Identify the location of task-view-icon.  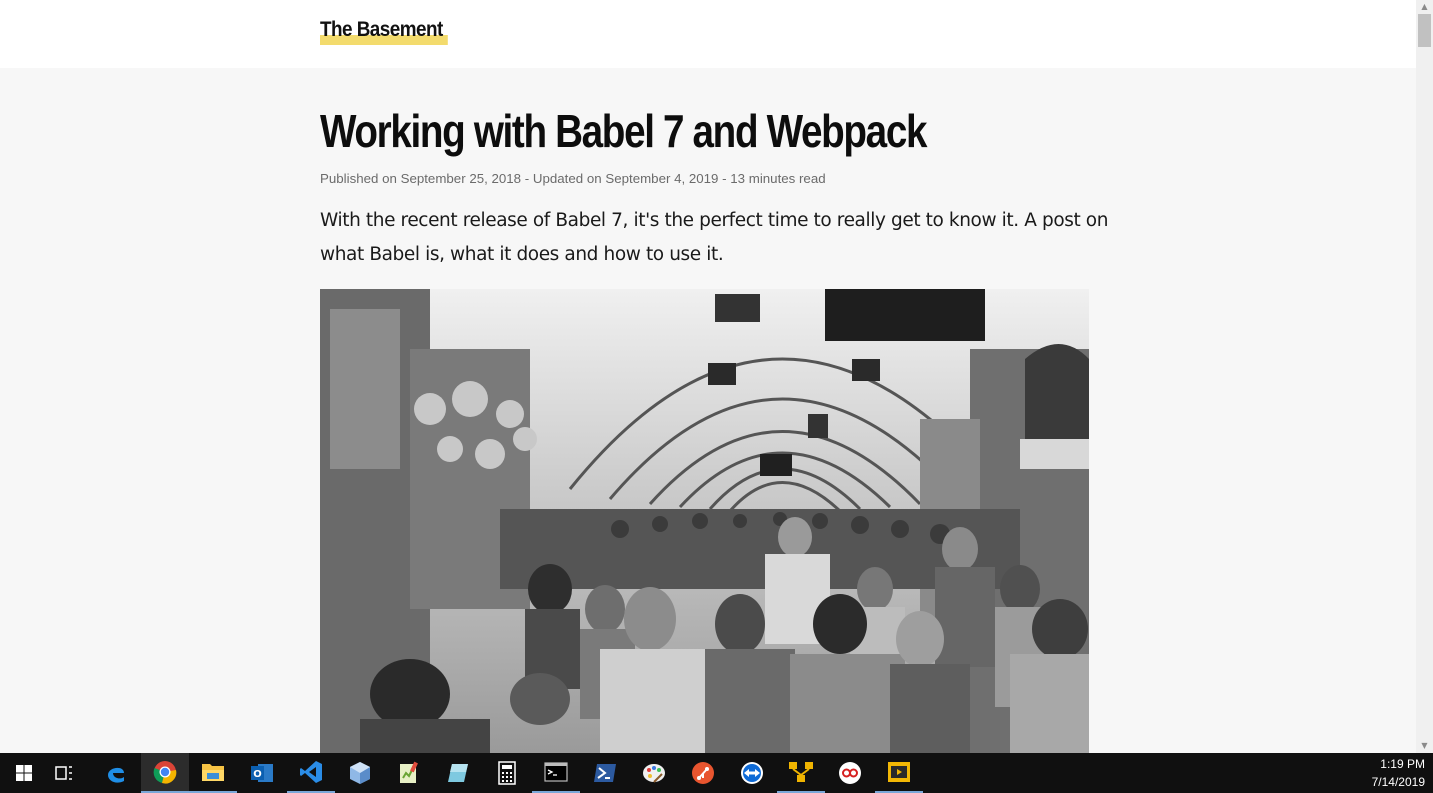
(63, 773).